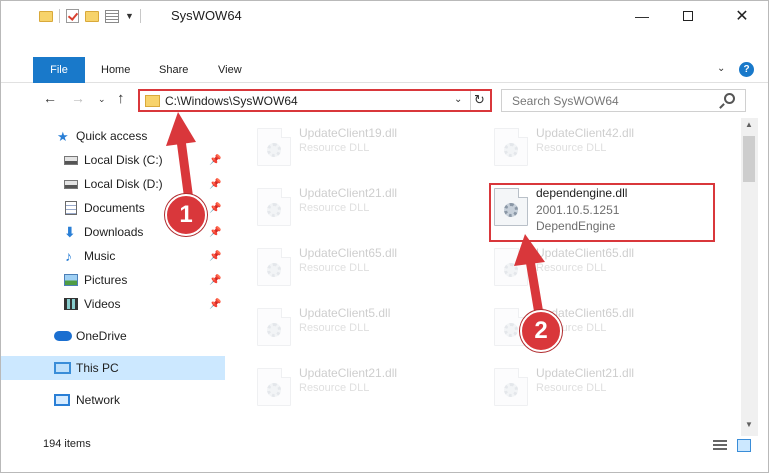 Image resolution: width=769 pixels, height=473 pixels. I want to click on step-badge-2: 2, so click(541, 331).